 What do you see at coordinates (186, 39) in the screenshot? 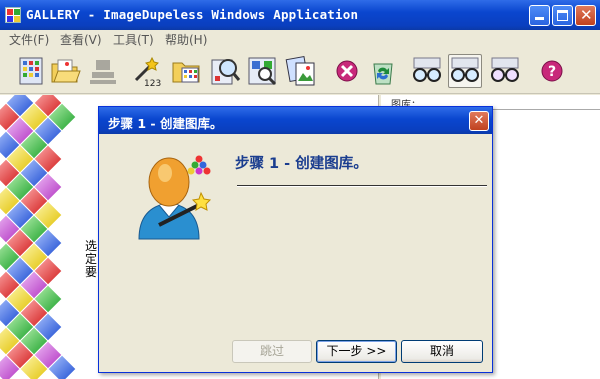
I see `menu-help: 帮助(H)` at bounding box center [186, 39].